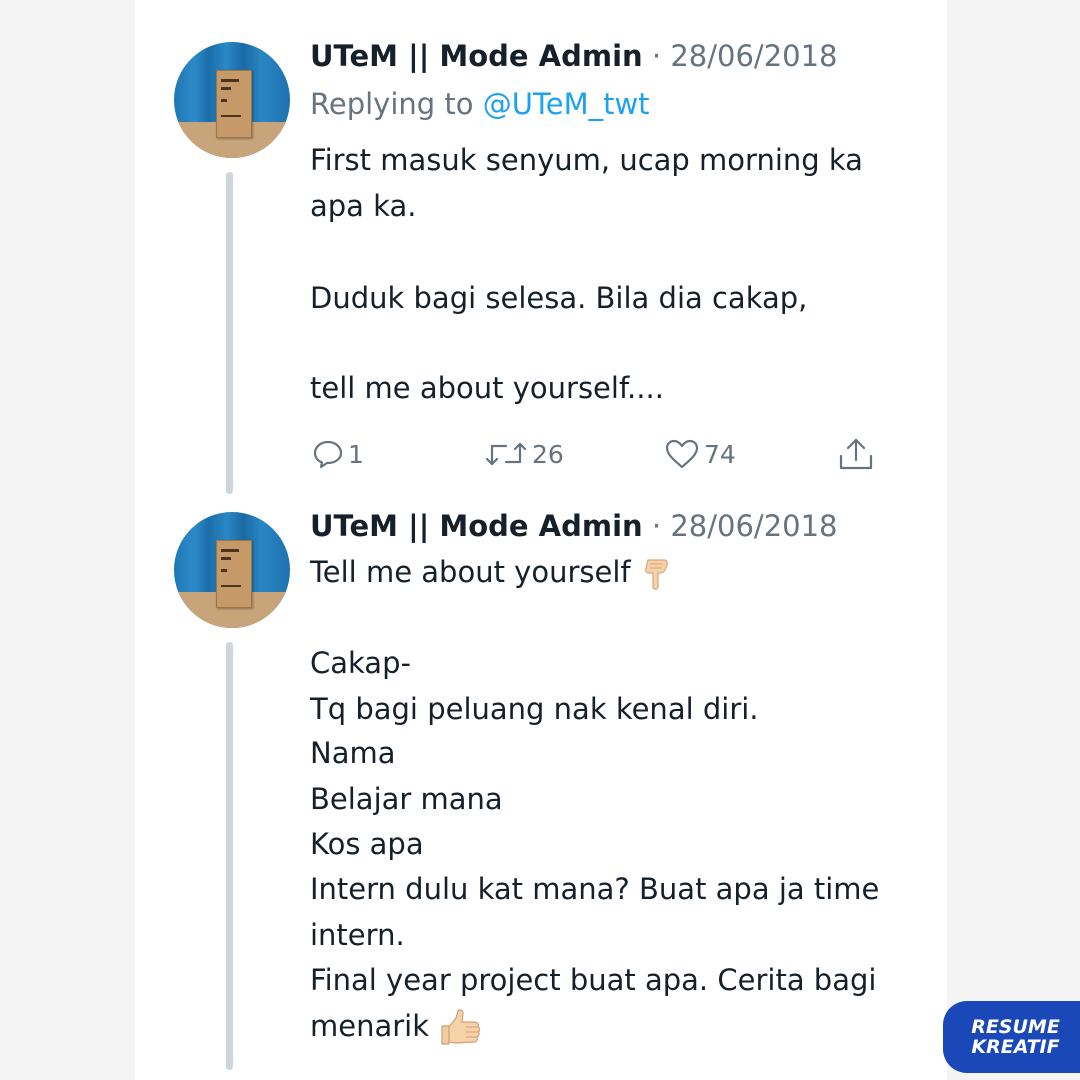 The width and height of the screenshot is (1080, 1080). I want to click on tweet-text-line: Kos apa, so click(367, 844).